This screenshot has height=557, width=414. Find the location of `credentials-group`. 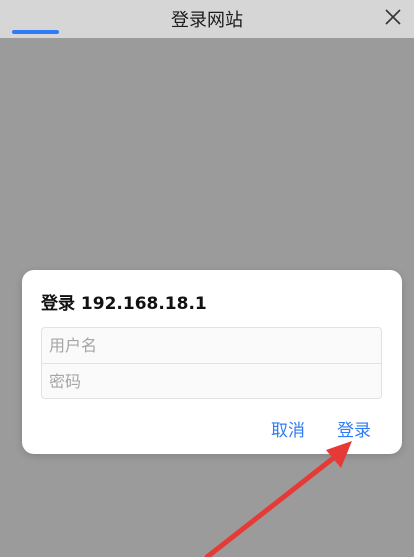

credentials-group is located at coordinates (211, 363).